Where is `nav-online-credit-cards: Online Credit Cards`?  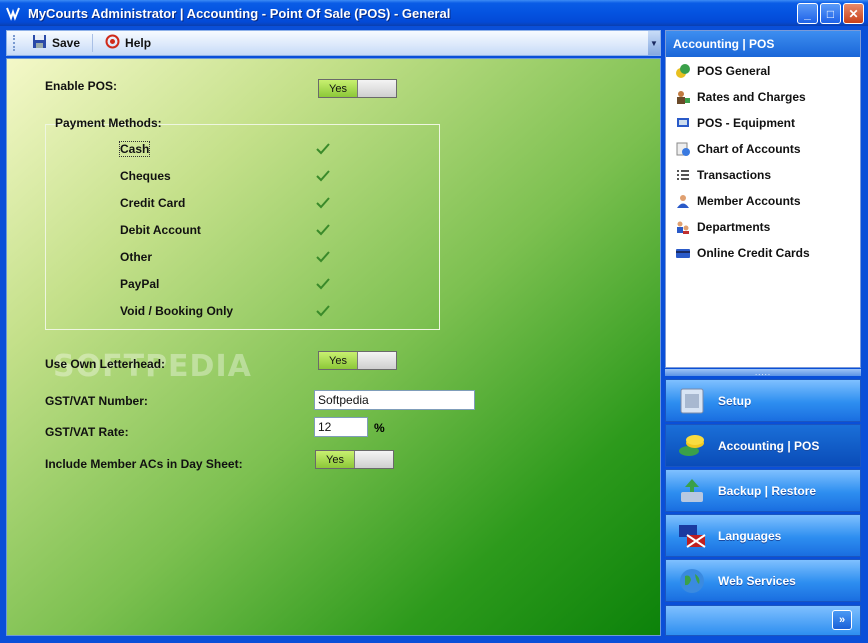
nav-online-credit-cards: Online Credit Cards is located at coordinates (763, 253).